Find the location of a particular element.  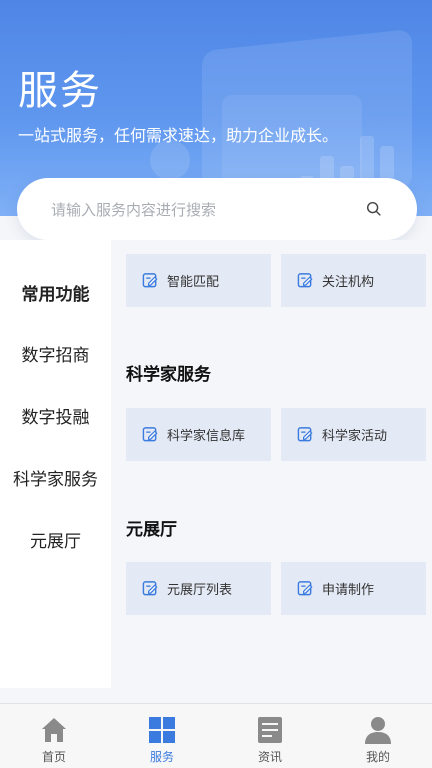

service-card-smart-match: 智能匹配 is located at coordinates (198, 280).